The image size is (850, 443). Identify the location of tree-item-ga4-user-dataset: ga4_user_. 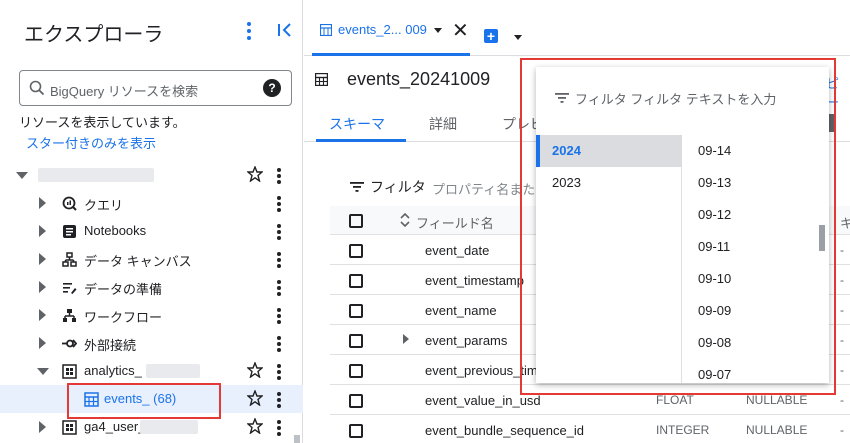
(151, 427).